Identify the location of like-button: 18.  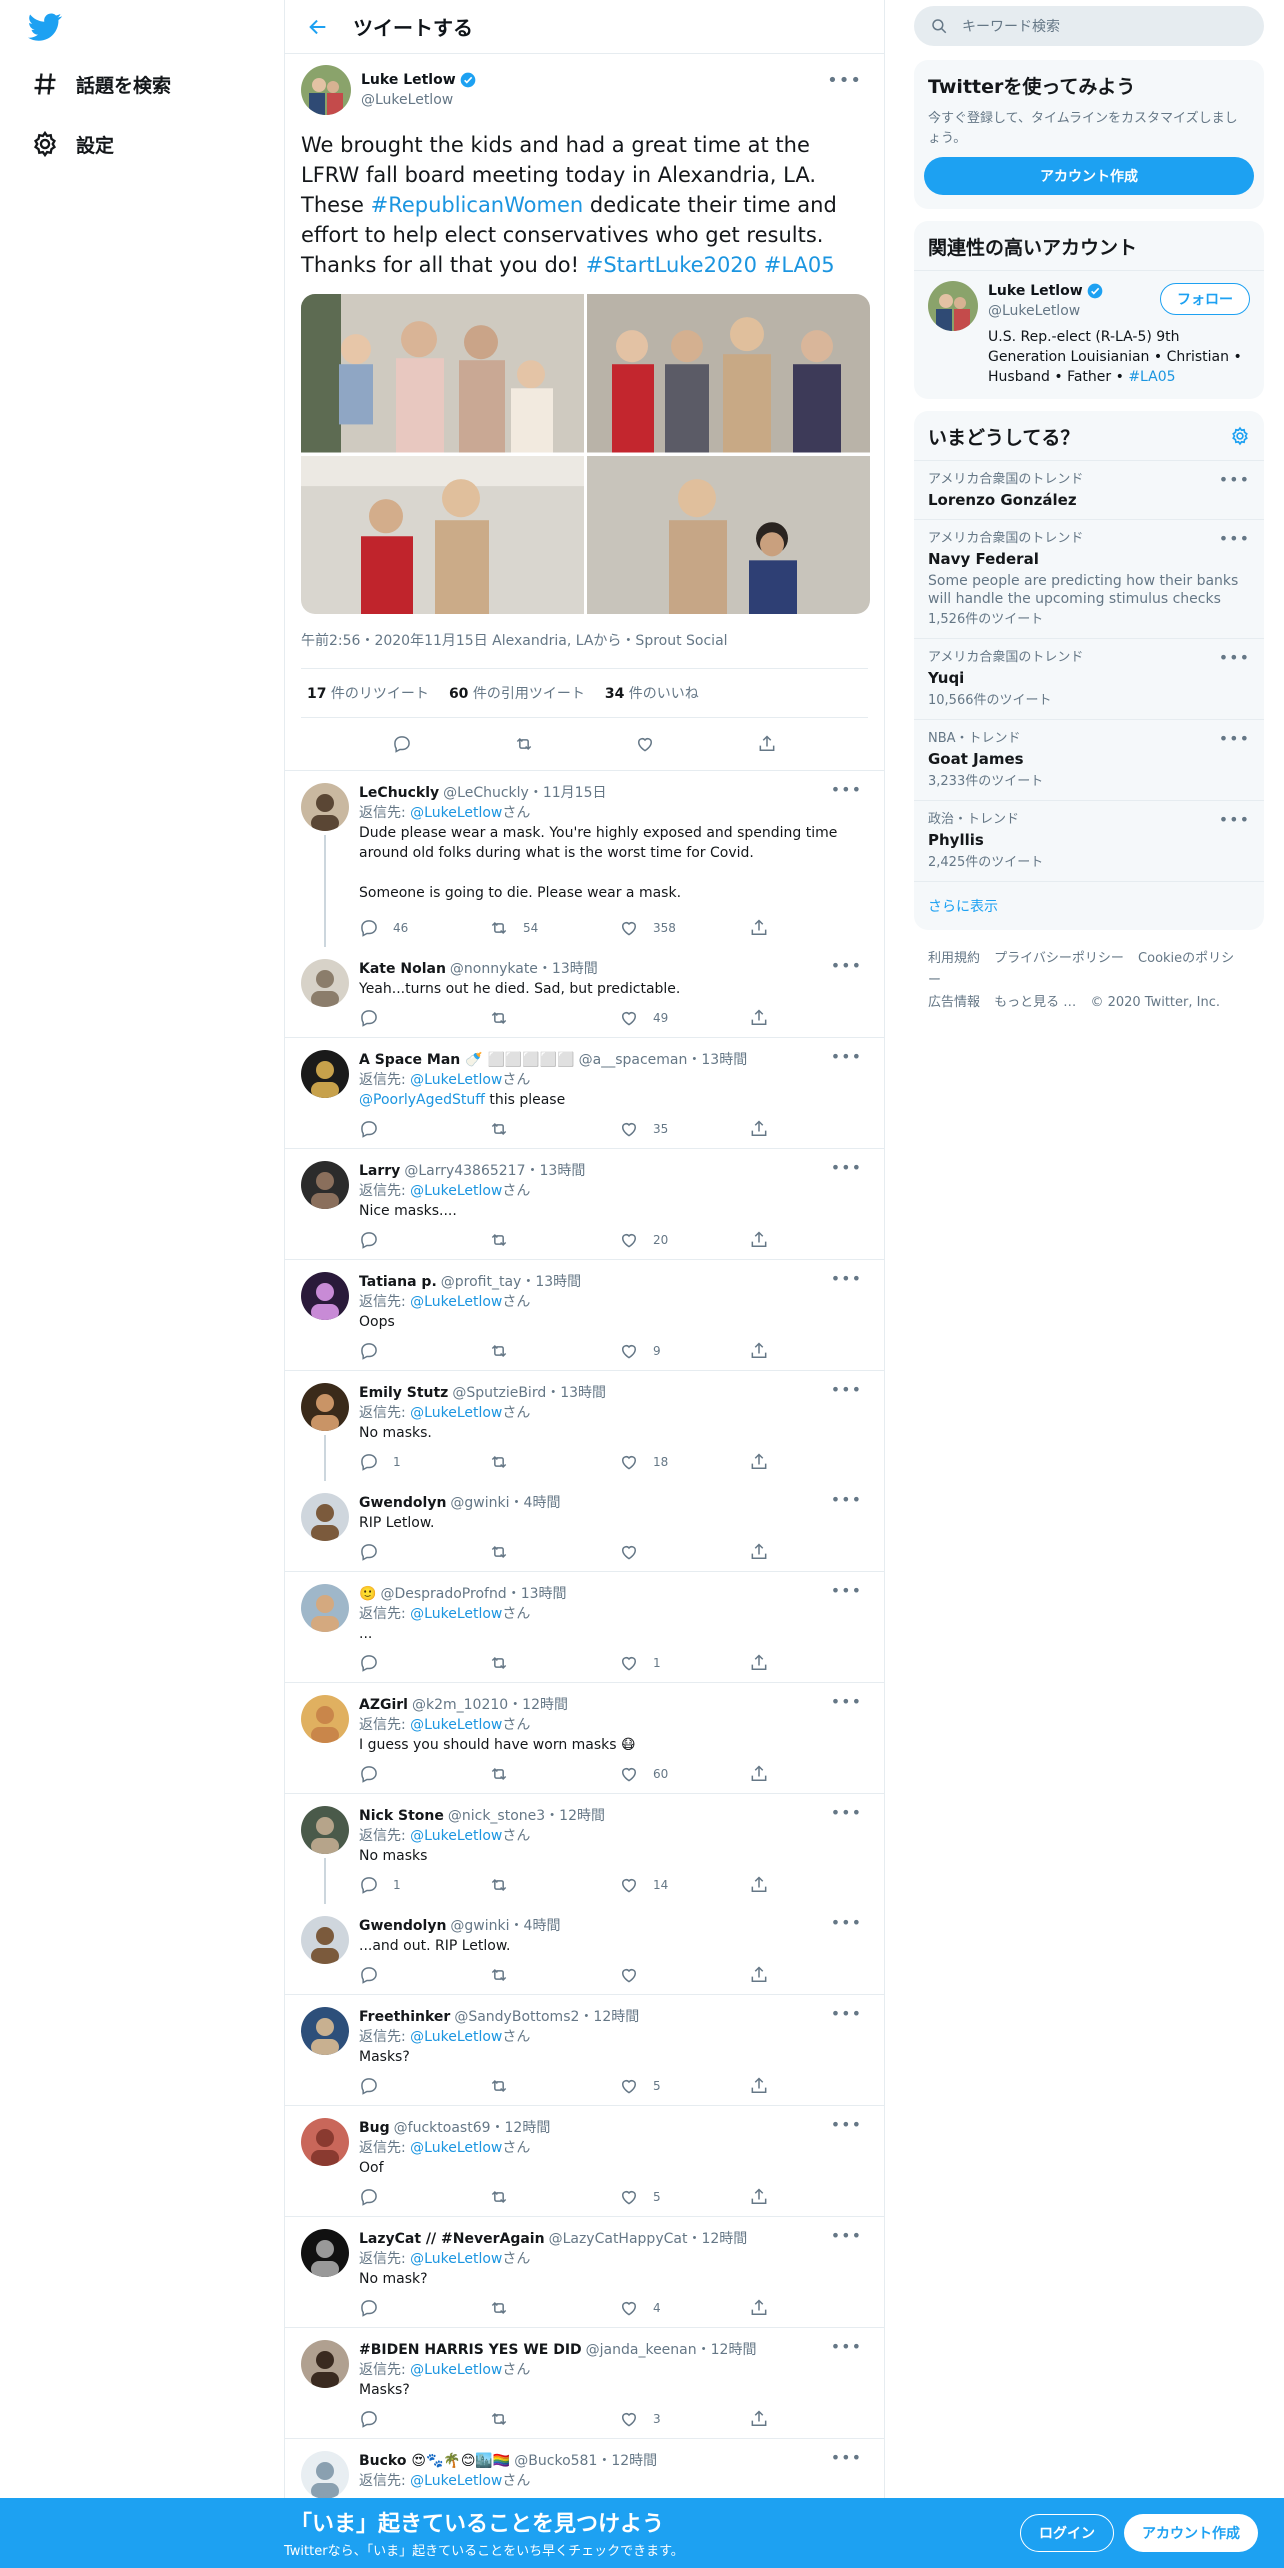
(684, 1462).